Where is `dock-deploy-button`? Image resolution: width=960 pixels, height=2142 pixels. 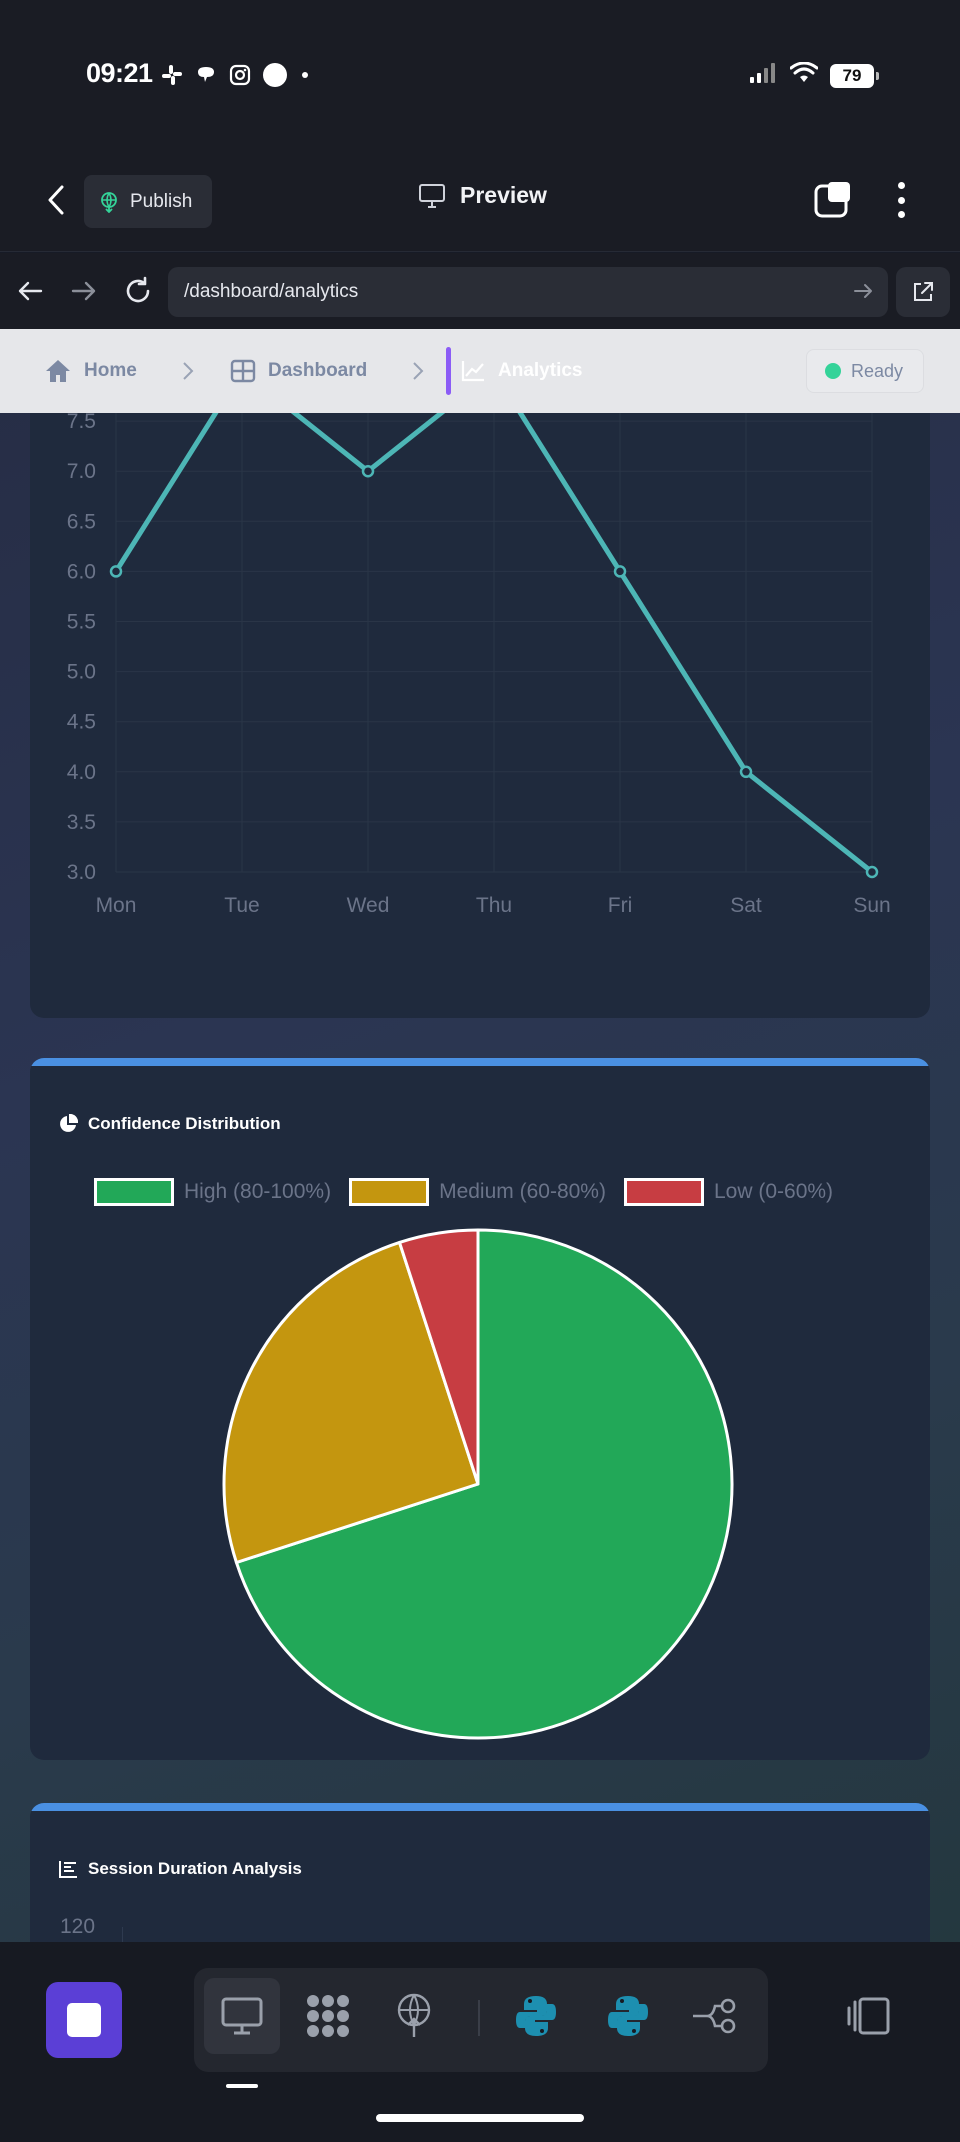 dock-deploy-button is located at coordinates (414, 2016).